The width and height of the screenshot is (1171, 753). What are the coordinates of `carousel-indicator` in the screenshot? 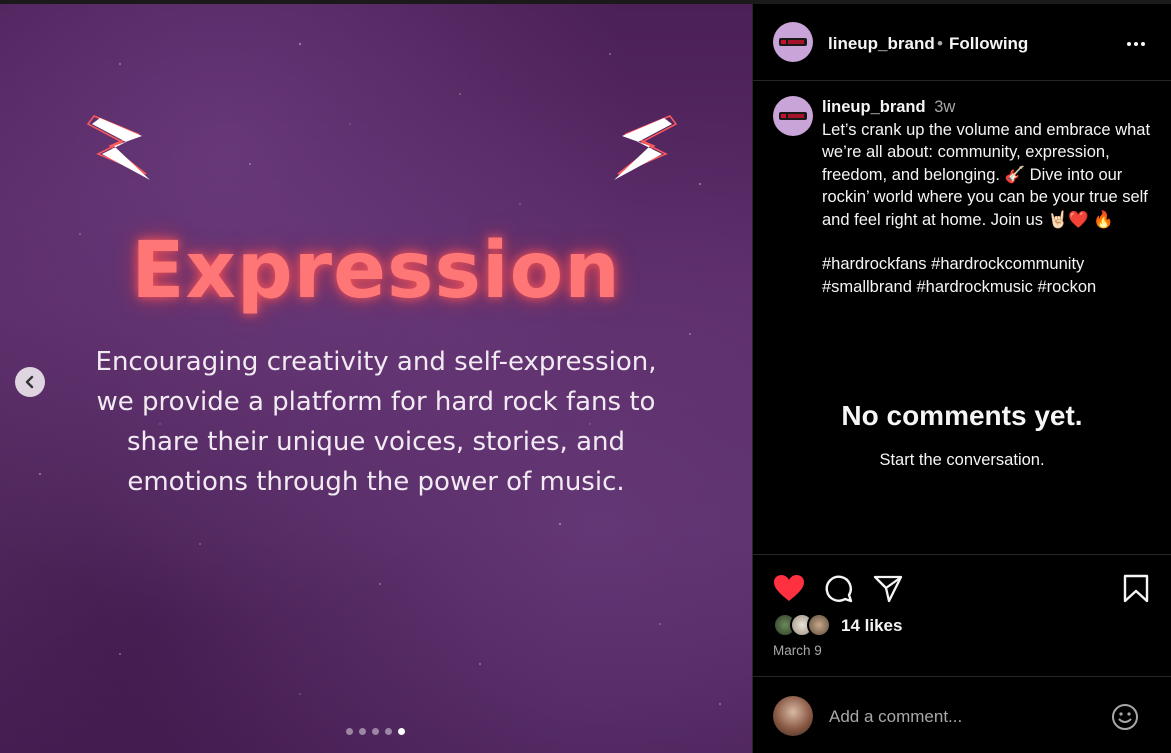 It's located at (375, 731).